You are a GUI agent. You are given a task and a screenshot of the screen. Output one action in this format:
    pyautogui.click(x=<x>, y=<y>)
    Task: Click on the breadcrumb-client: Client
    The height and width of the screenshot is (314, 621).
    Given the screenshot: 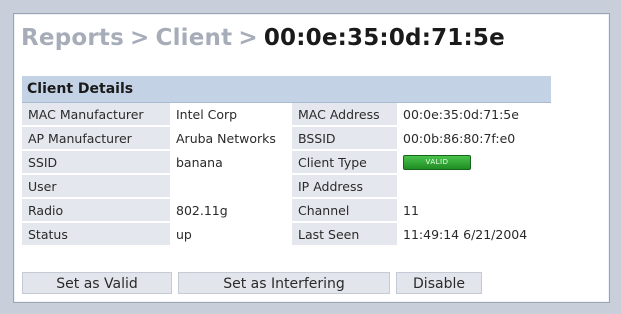 What is the action you would take?
    pyautogui.click(x=194, y=38)
    